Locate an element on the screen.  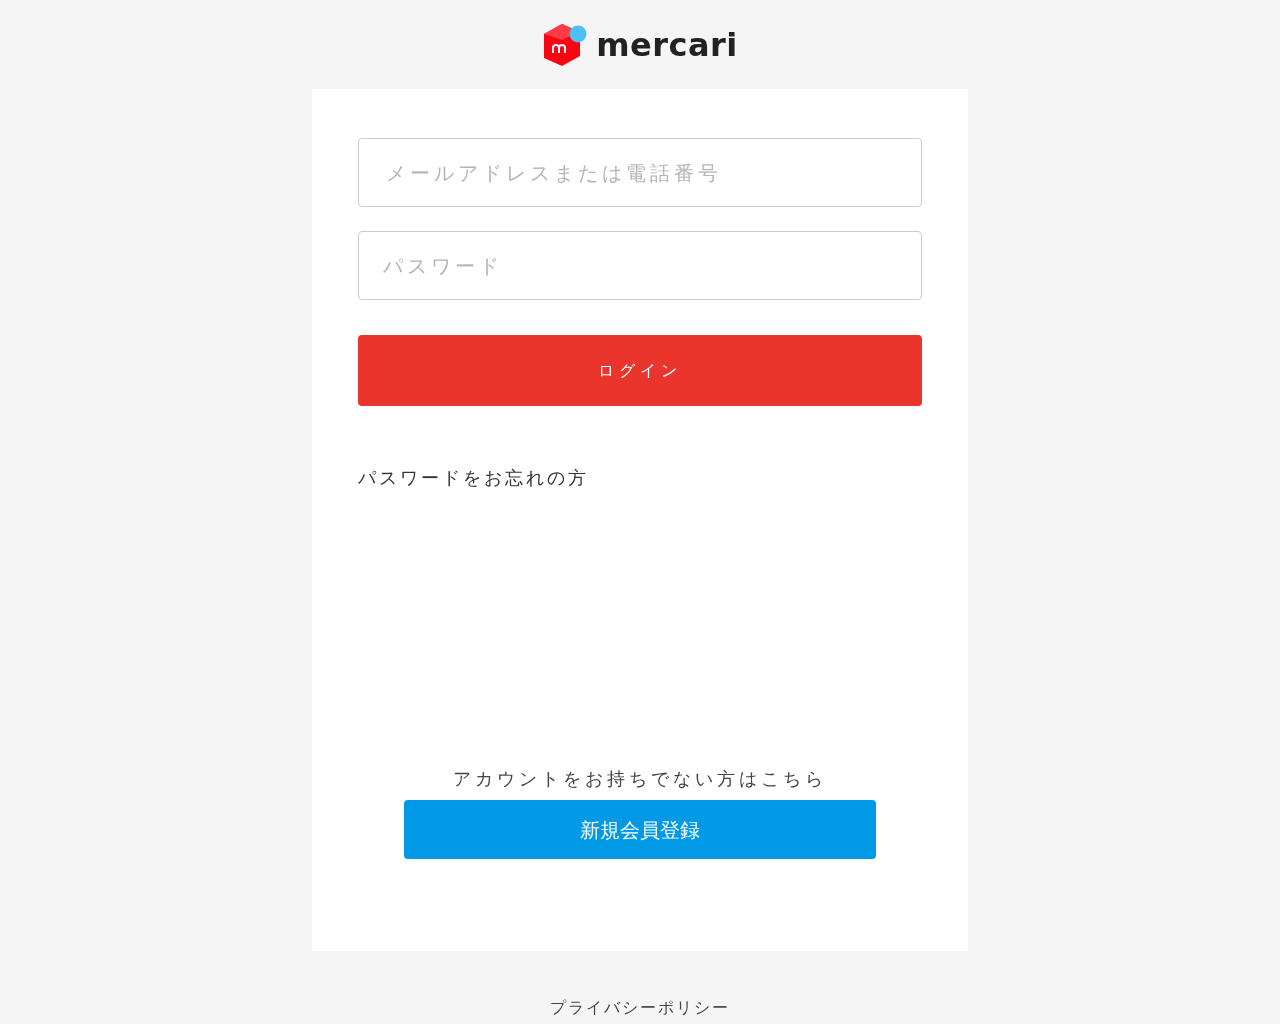
forgot-password-link: パスワードをお忘れの方 is located at coordinates (473, 477).